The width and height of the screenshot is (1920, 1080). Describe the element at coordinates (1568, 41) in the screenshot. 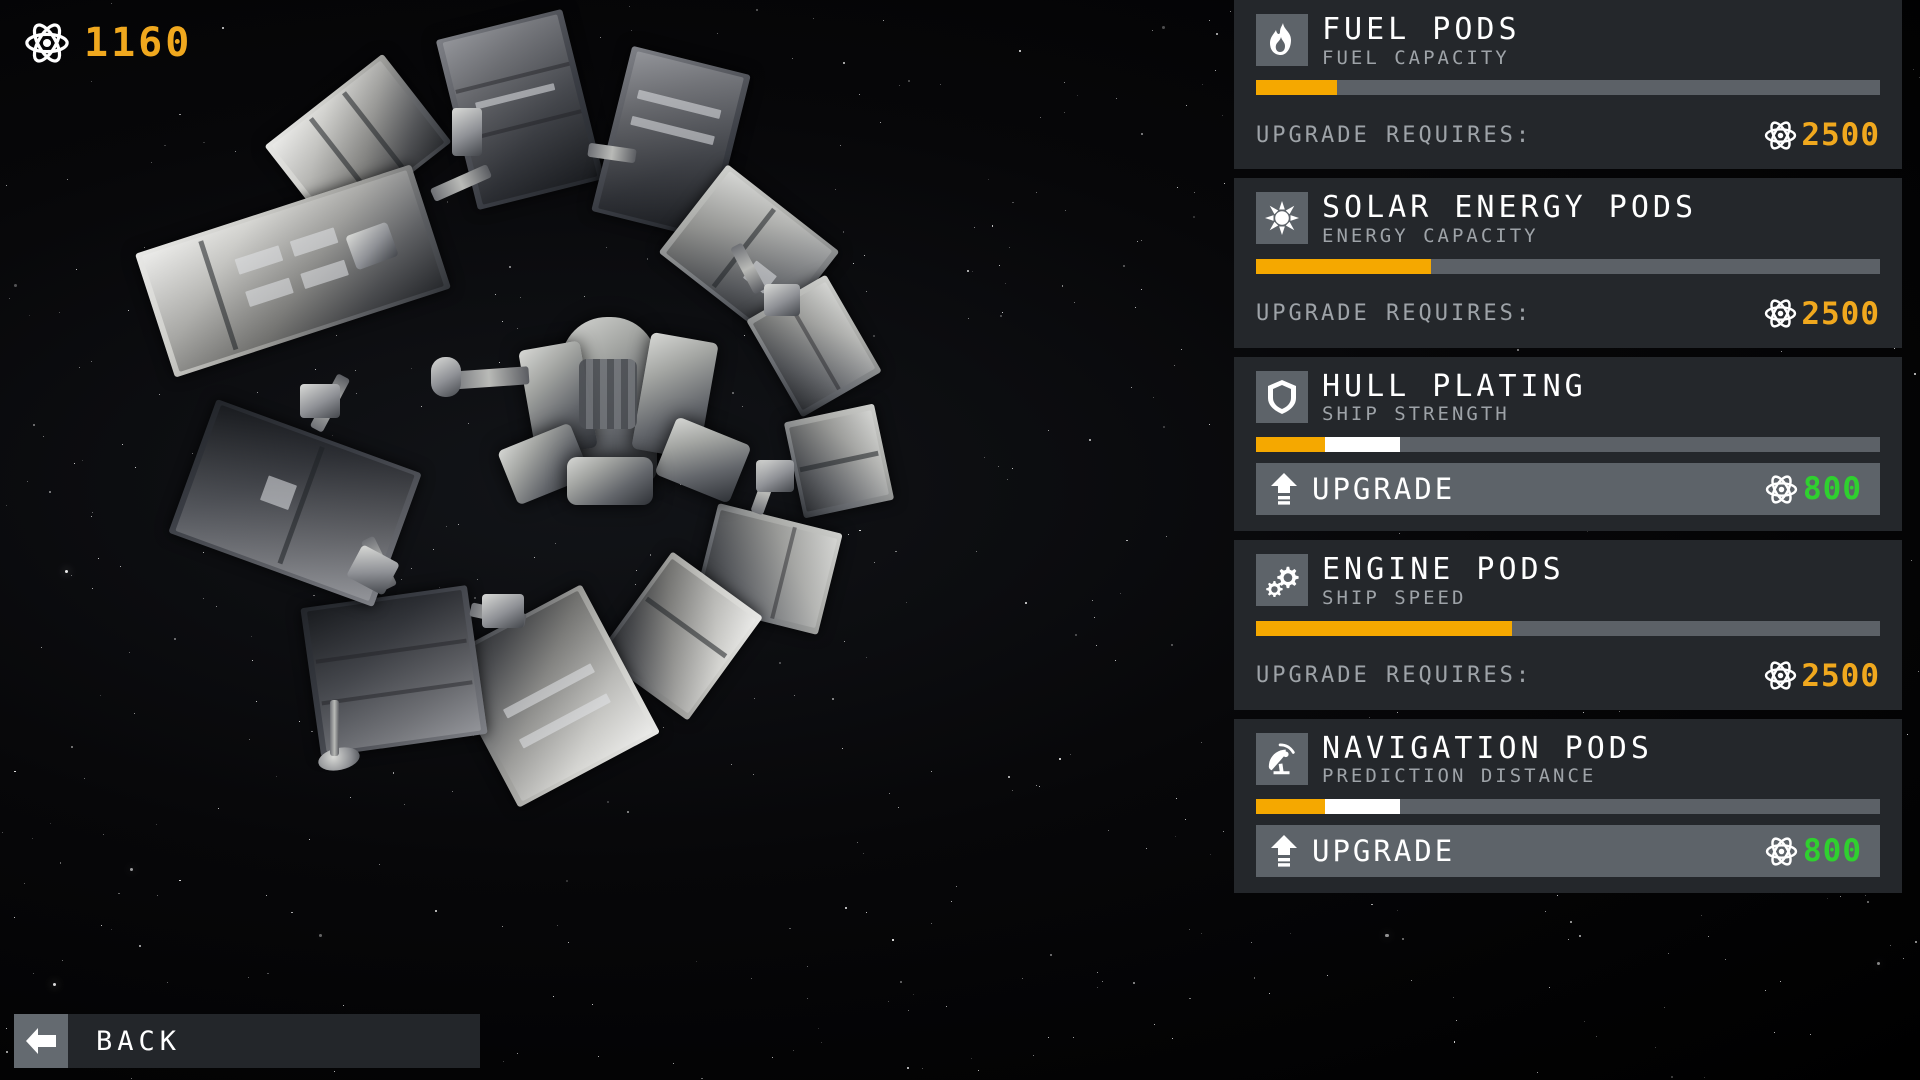

I see `panel-header: FUEL PODS FUEL CAPACITY` at that location.